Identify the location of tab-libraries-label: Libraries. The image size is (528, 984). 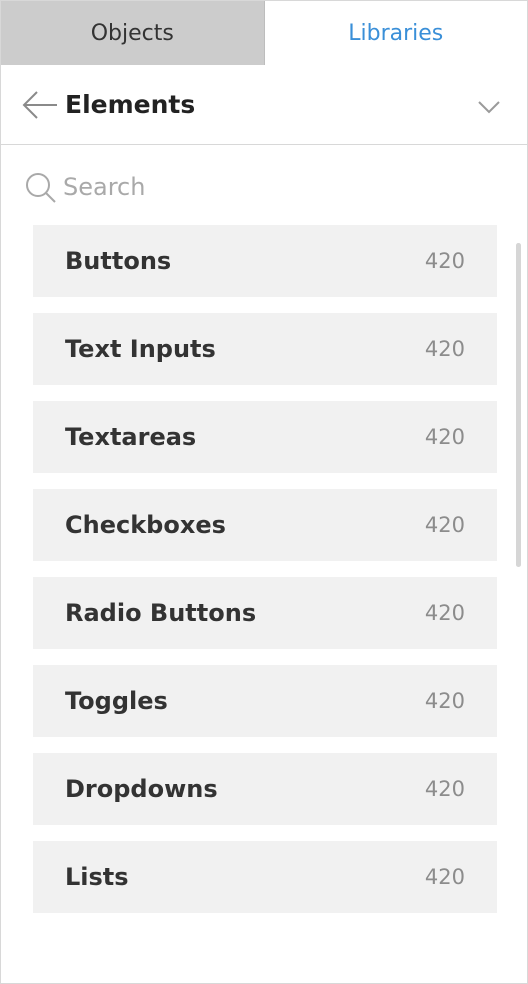
(396, 33).